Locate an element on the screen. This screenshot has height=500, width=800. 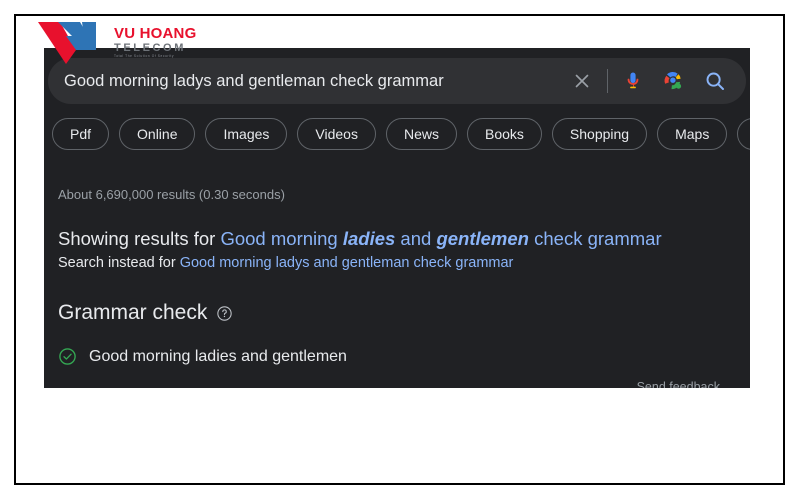
results-count: About 6,690,000 results (0.30 seconds) is located at coordinates (171, 194).